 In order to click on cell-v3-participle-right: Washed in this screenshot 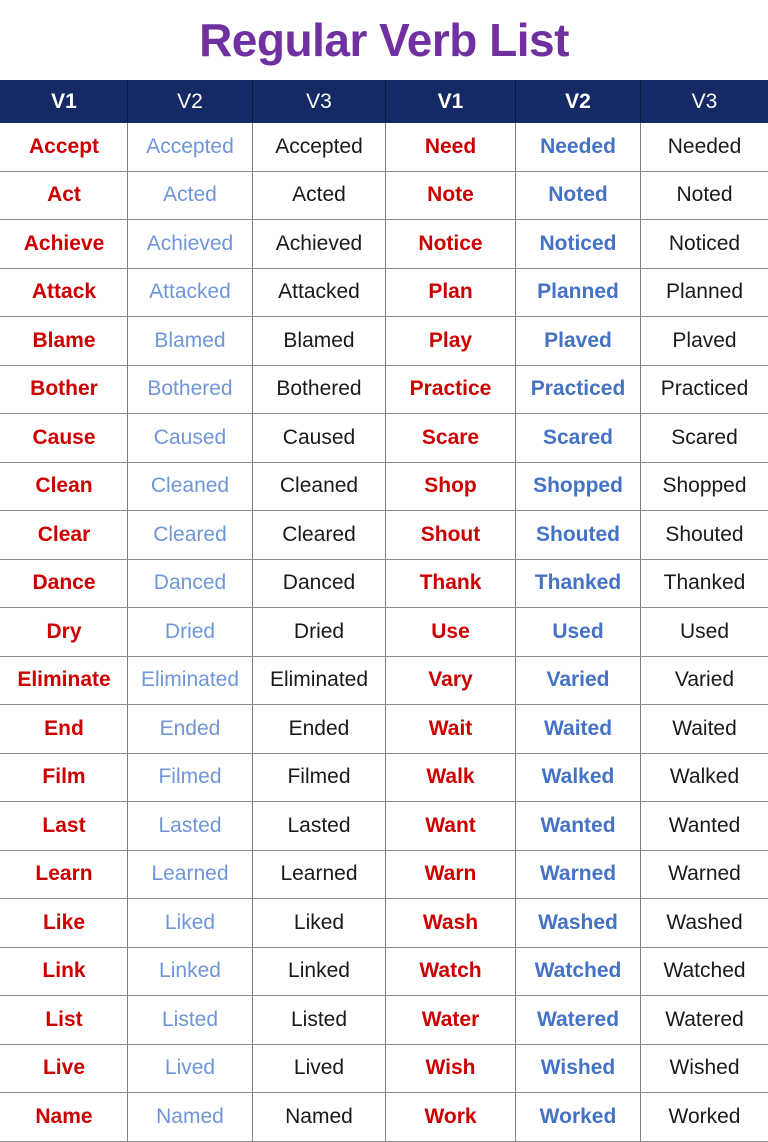, I will do `click(704, 923)`.